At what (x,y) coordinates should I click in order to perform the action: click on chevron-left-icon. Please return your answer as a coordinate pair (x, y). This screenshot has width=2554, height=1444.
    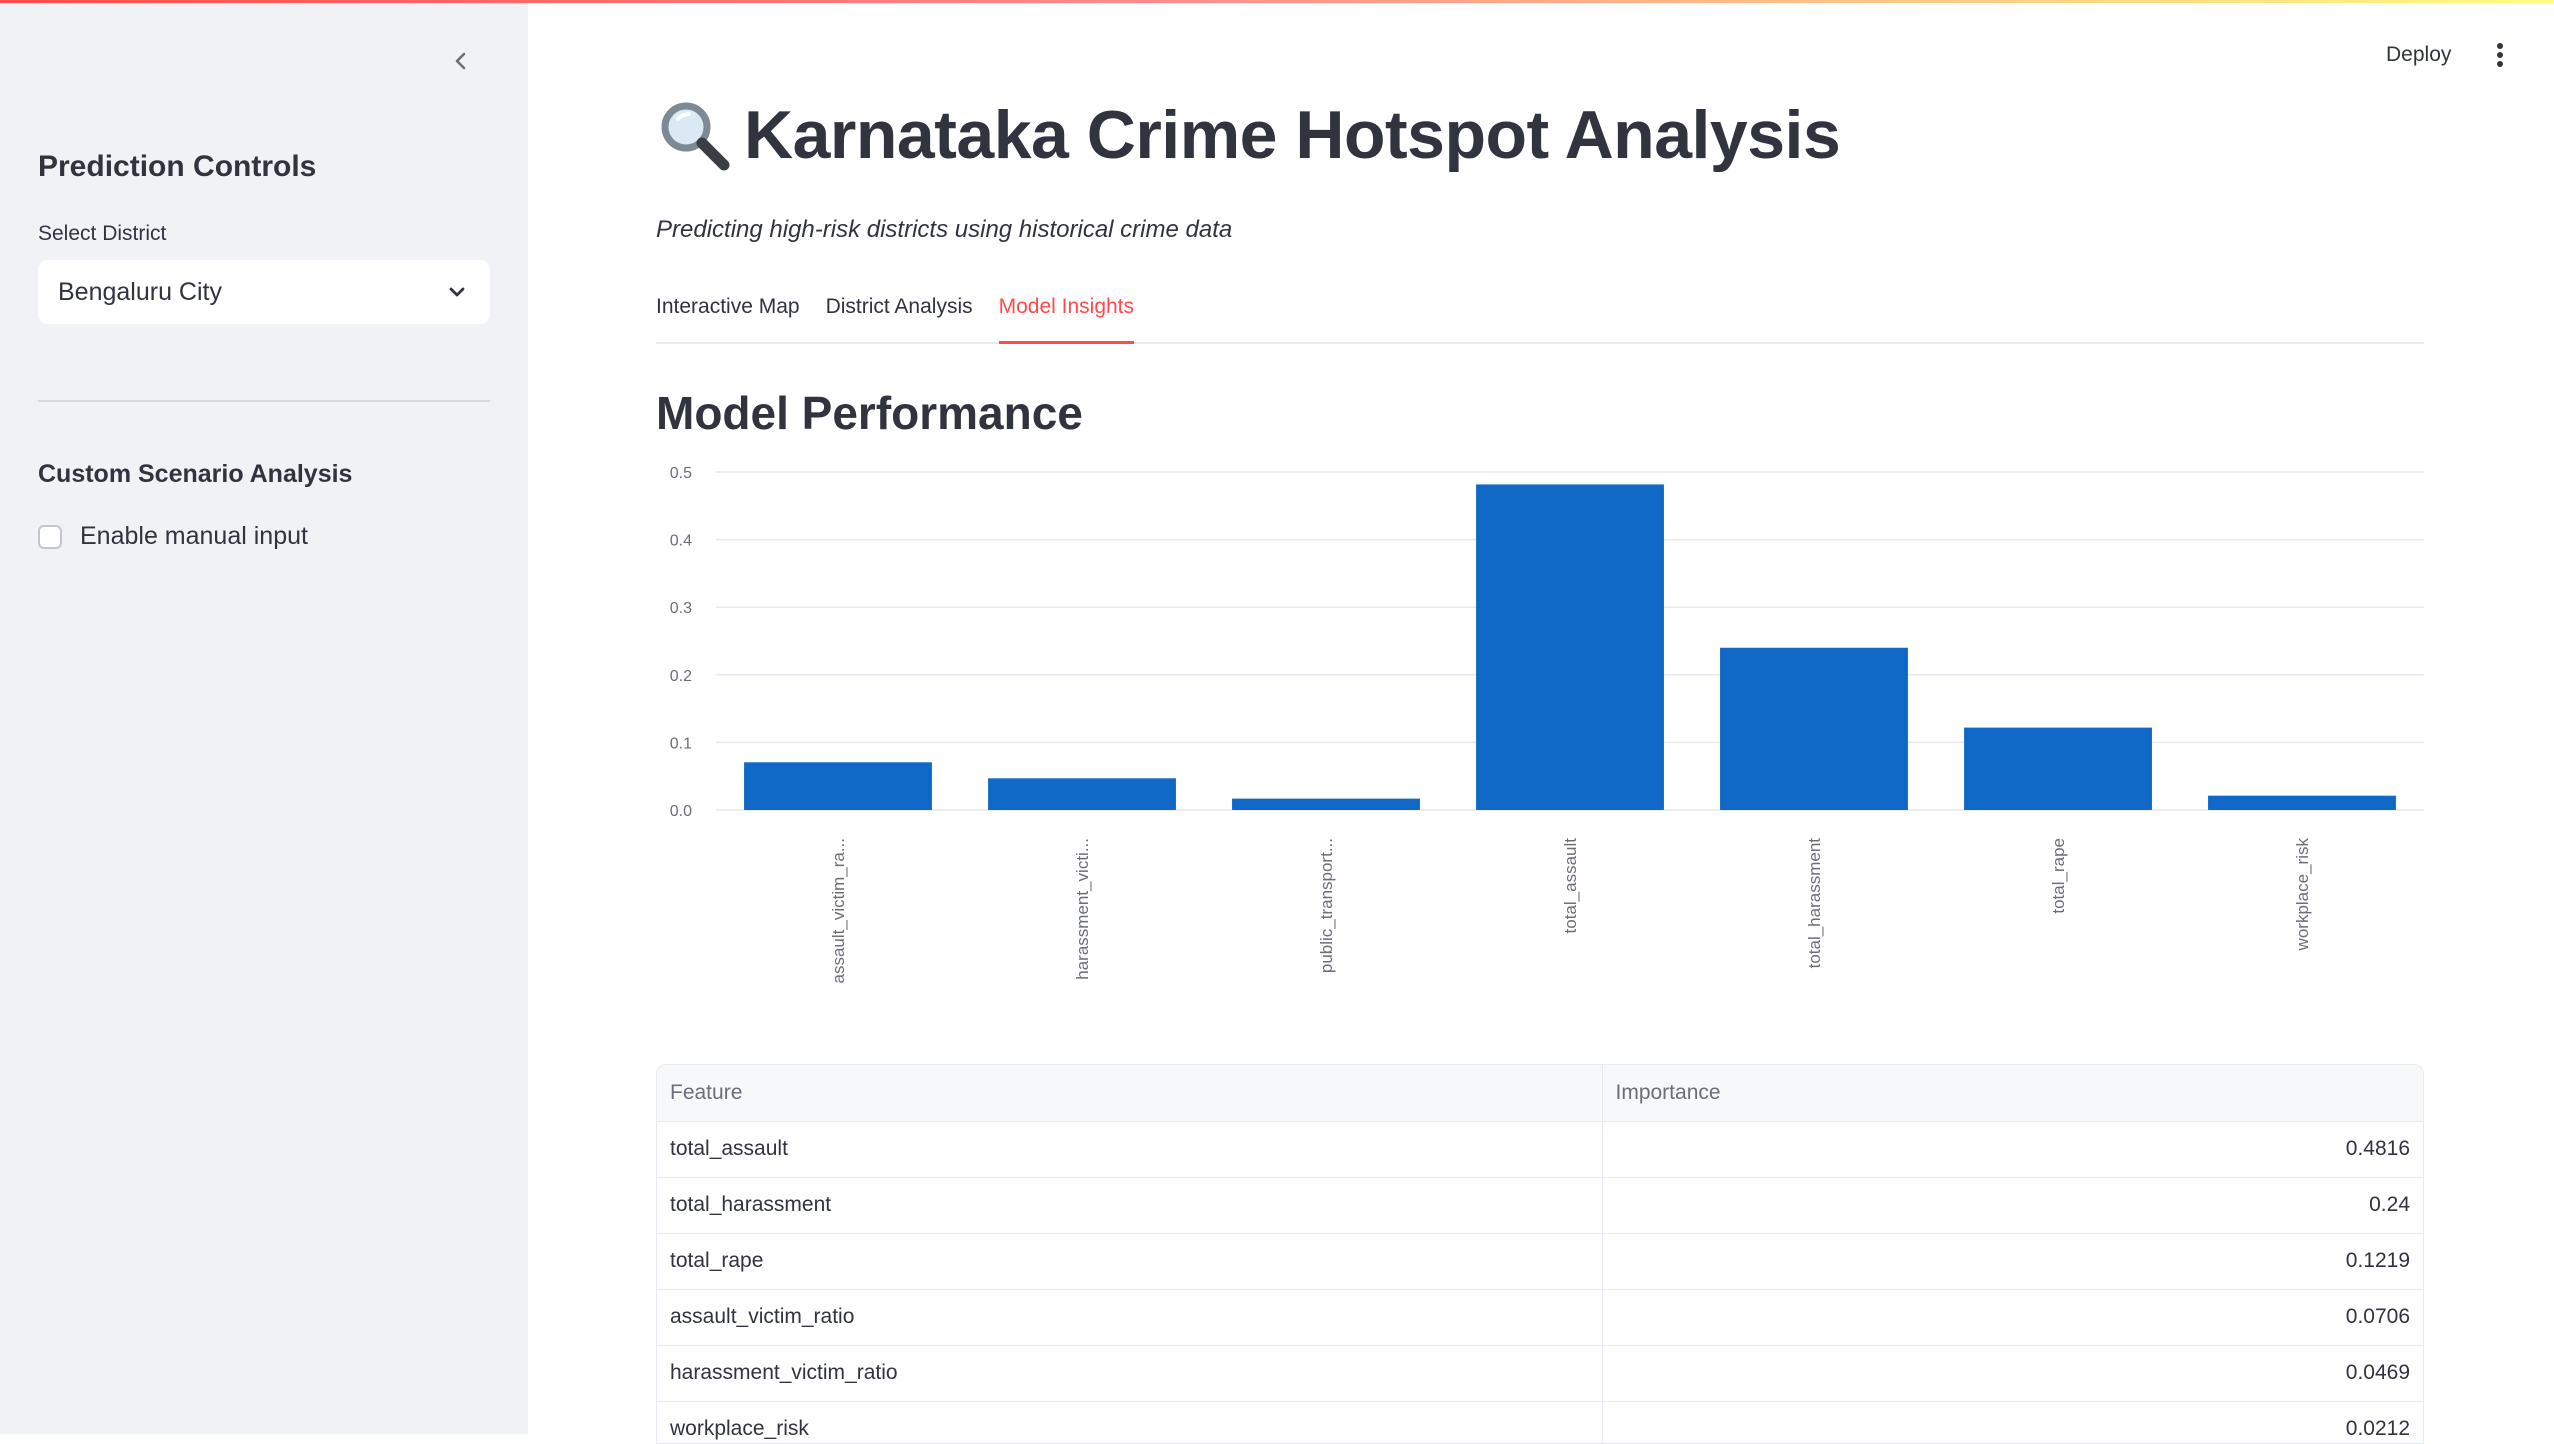
    Looking at the image, I should click on (460, 61).